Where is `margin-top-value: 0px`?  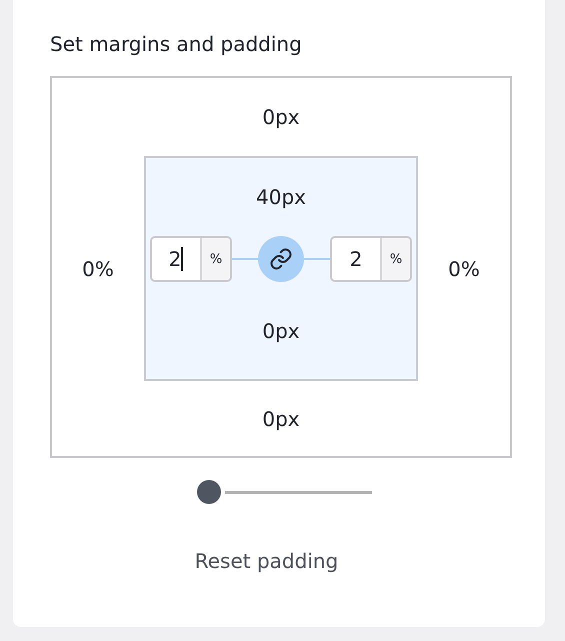 margin-top-value: 0px is located at coordinates (281, 117).